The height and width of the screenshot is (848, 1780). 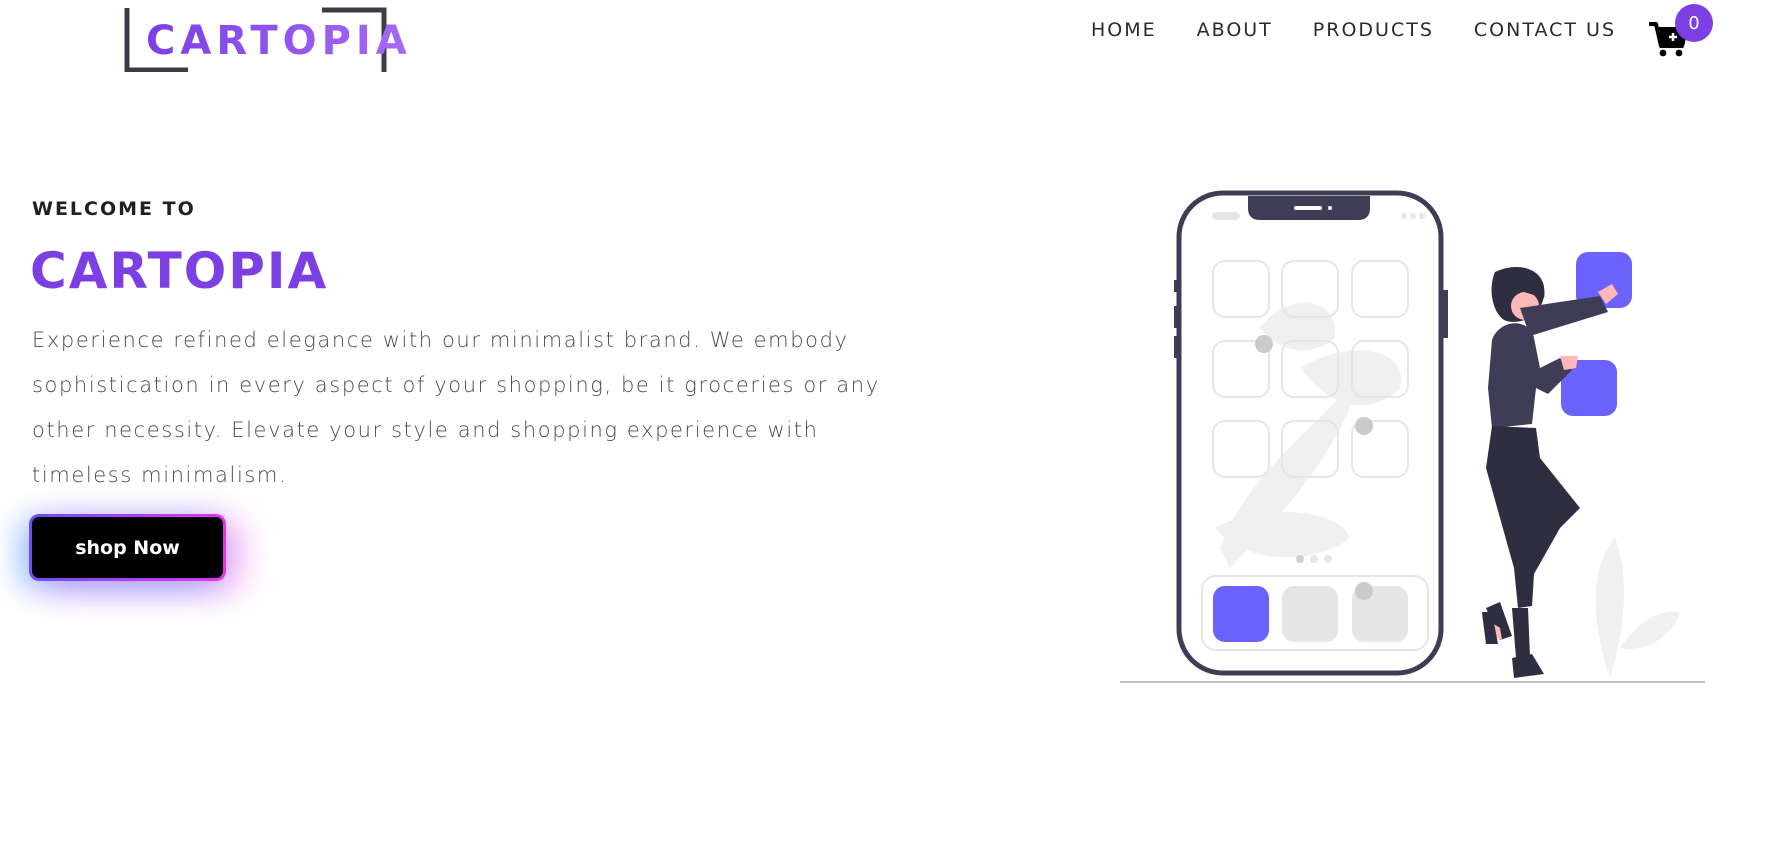 I want to click on nav-about-link: ABOUT, so click(x=1235, y=30).